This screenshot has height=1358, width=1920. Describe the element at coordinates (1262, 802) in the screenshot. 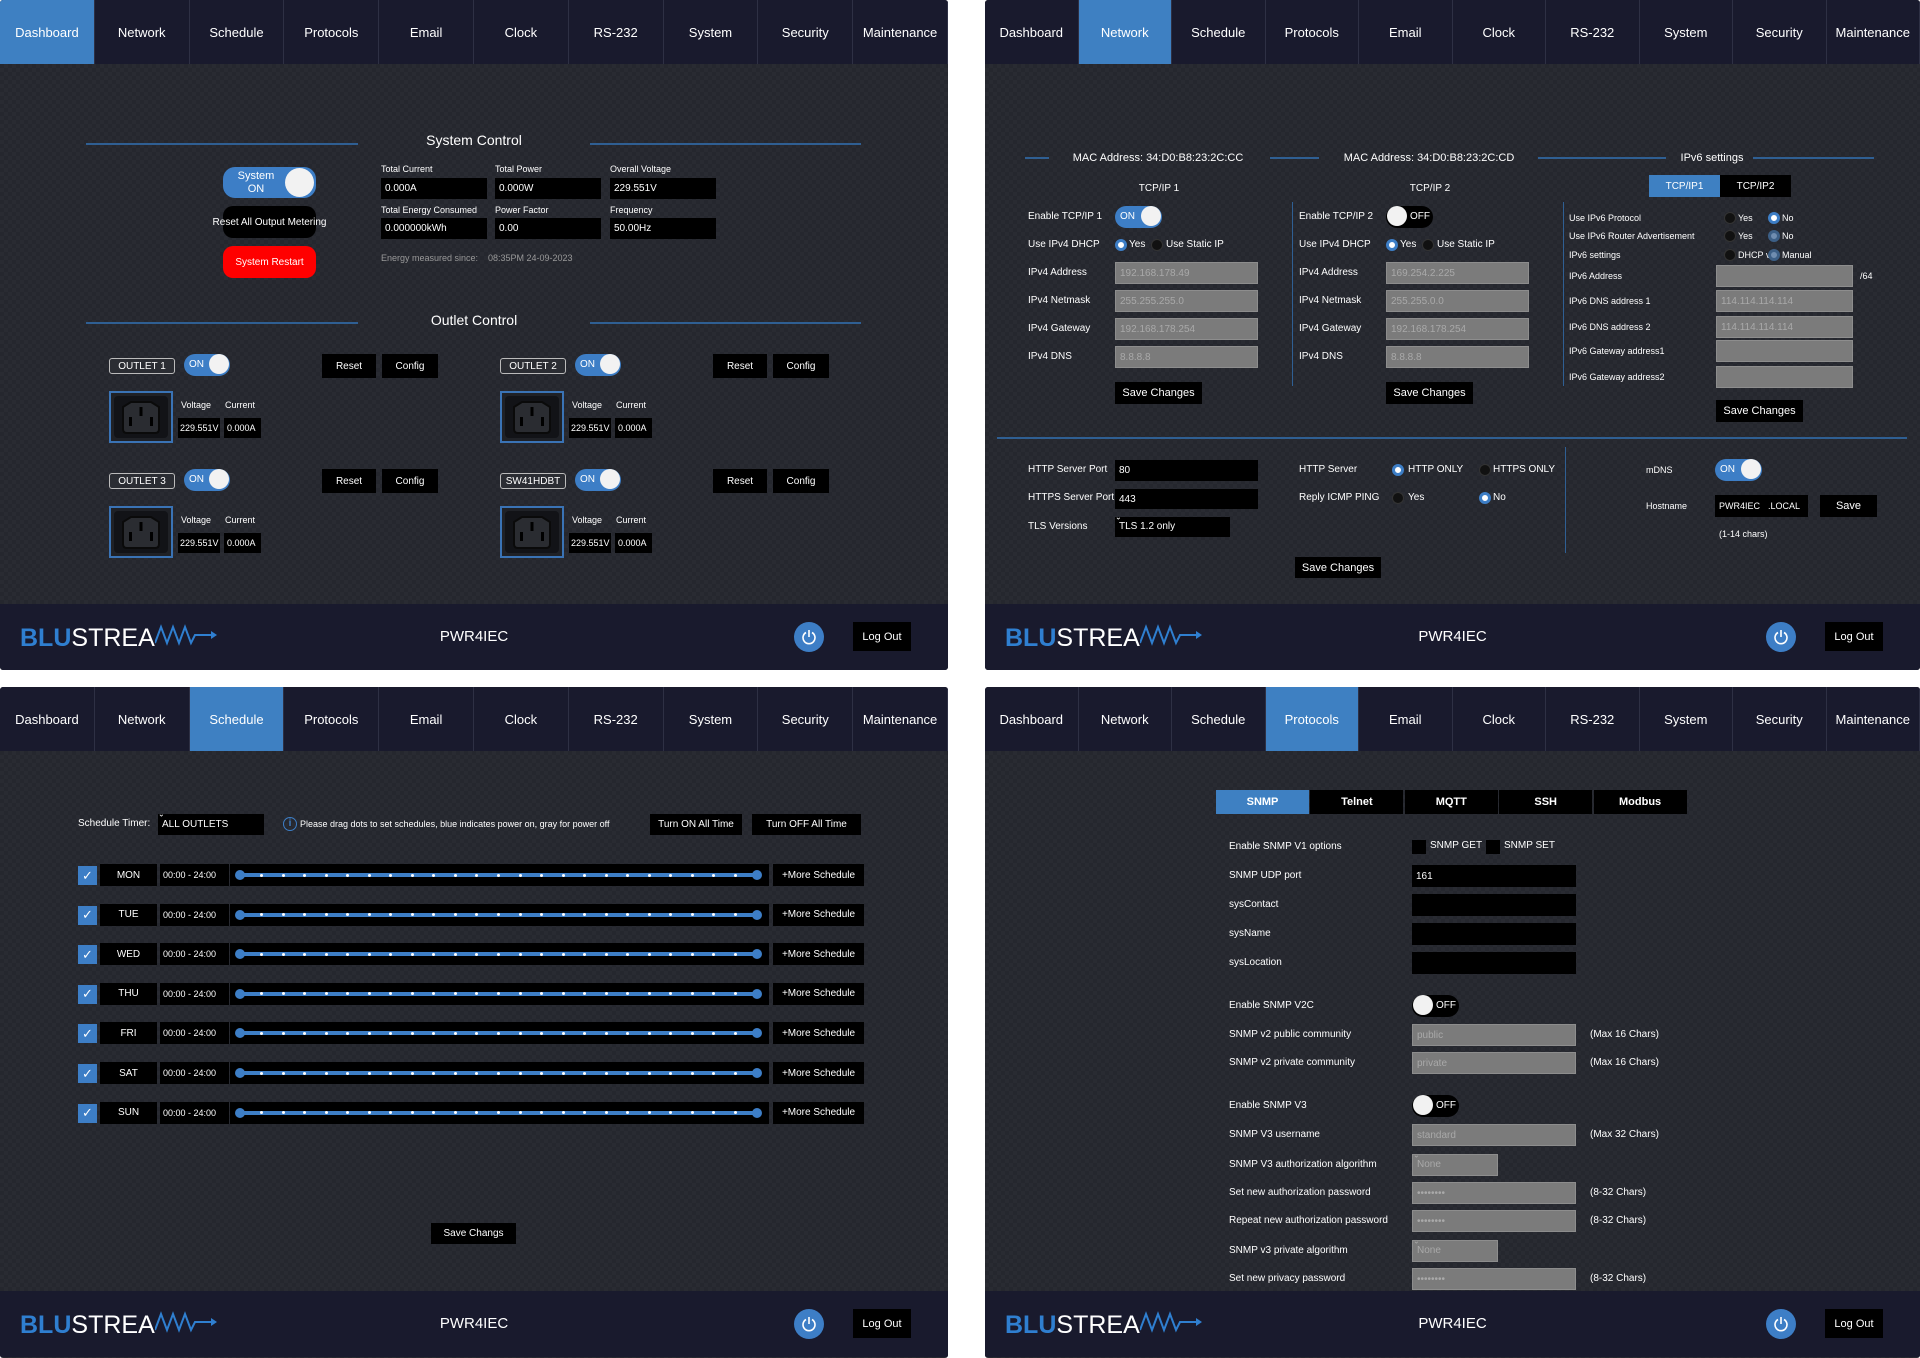

I see `protocol-tab-snmp: SNMP` at that location.